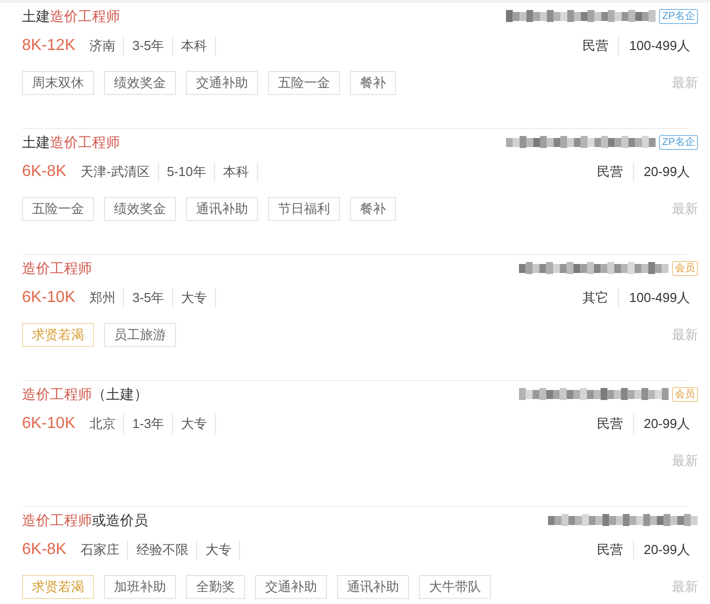 The height and width of the screenshot is (604, 710). Describe the element at coordinates (186, 172) in the screenshot. I see `requirement: 5-10年` at that location.